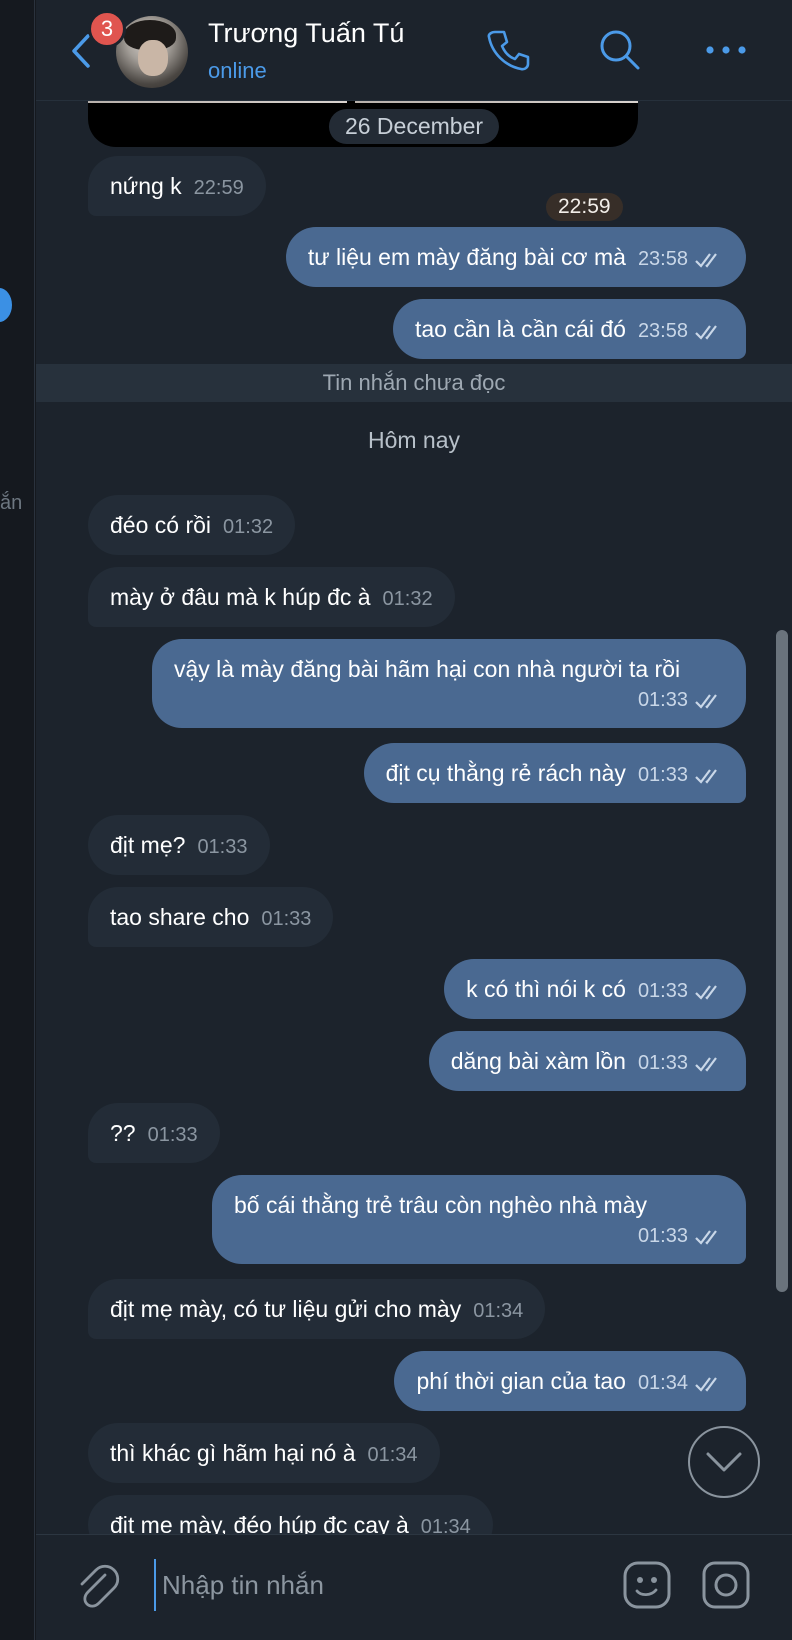 The image size is (792, 1640). I want to click on camera-button, so click(726, 1585).